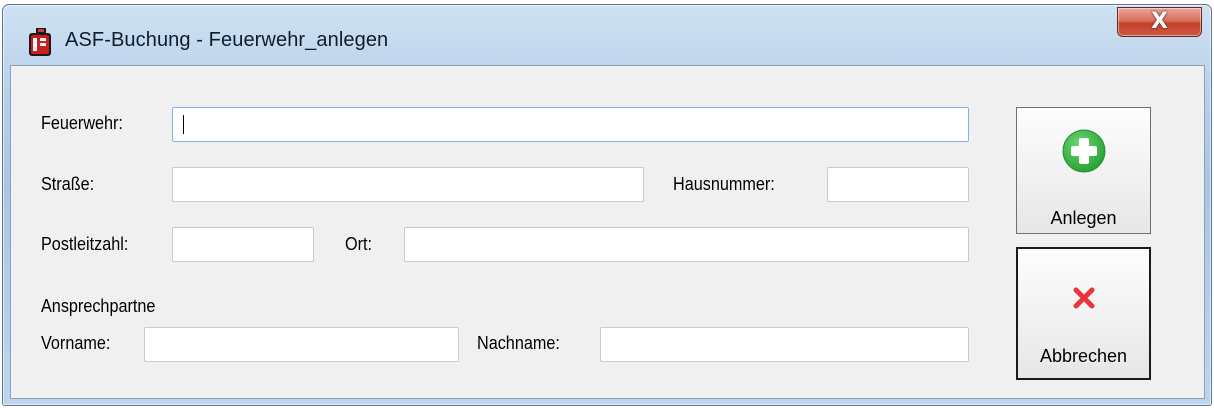 Image resolution: width=1214 pixels, height=408 pixels. Describe the element at coordinates (227, 40) in the screenshot. I see `window-title: ASF-Buchung - Feuerwehr_anlegen` at that location.